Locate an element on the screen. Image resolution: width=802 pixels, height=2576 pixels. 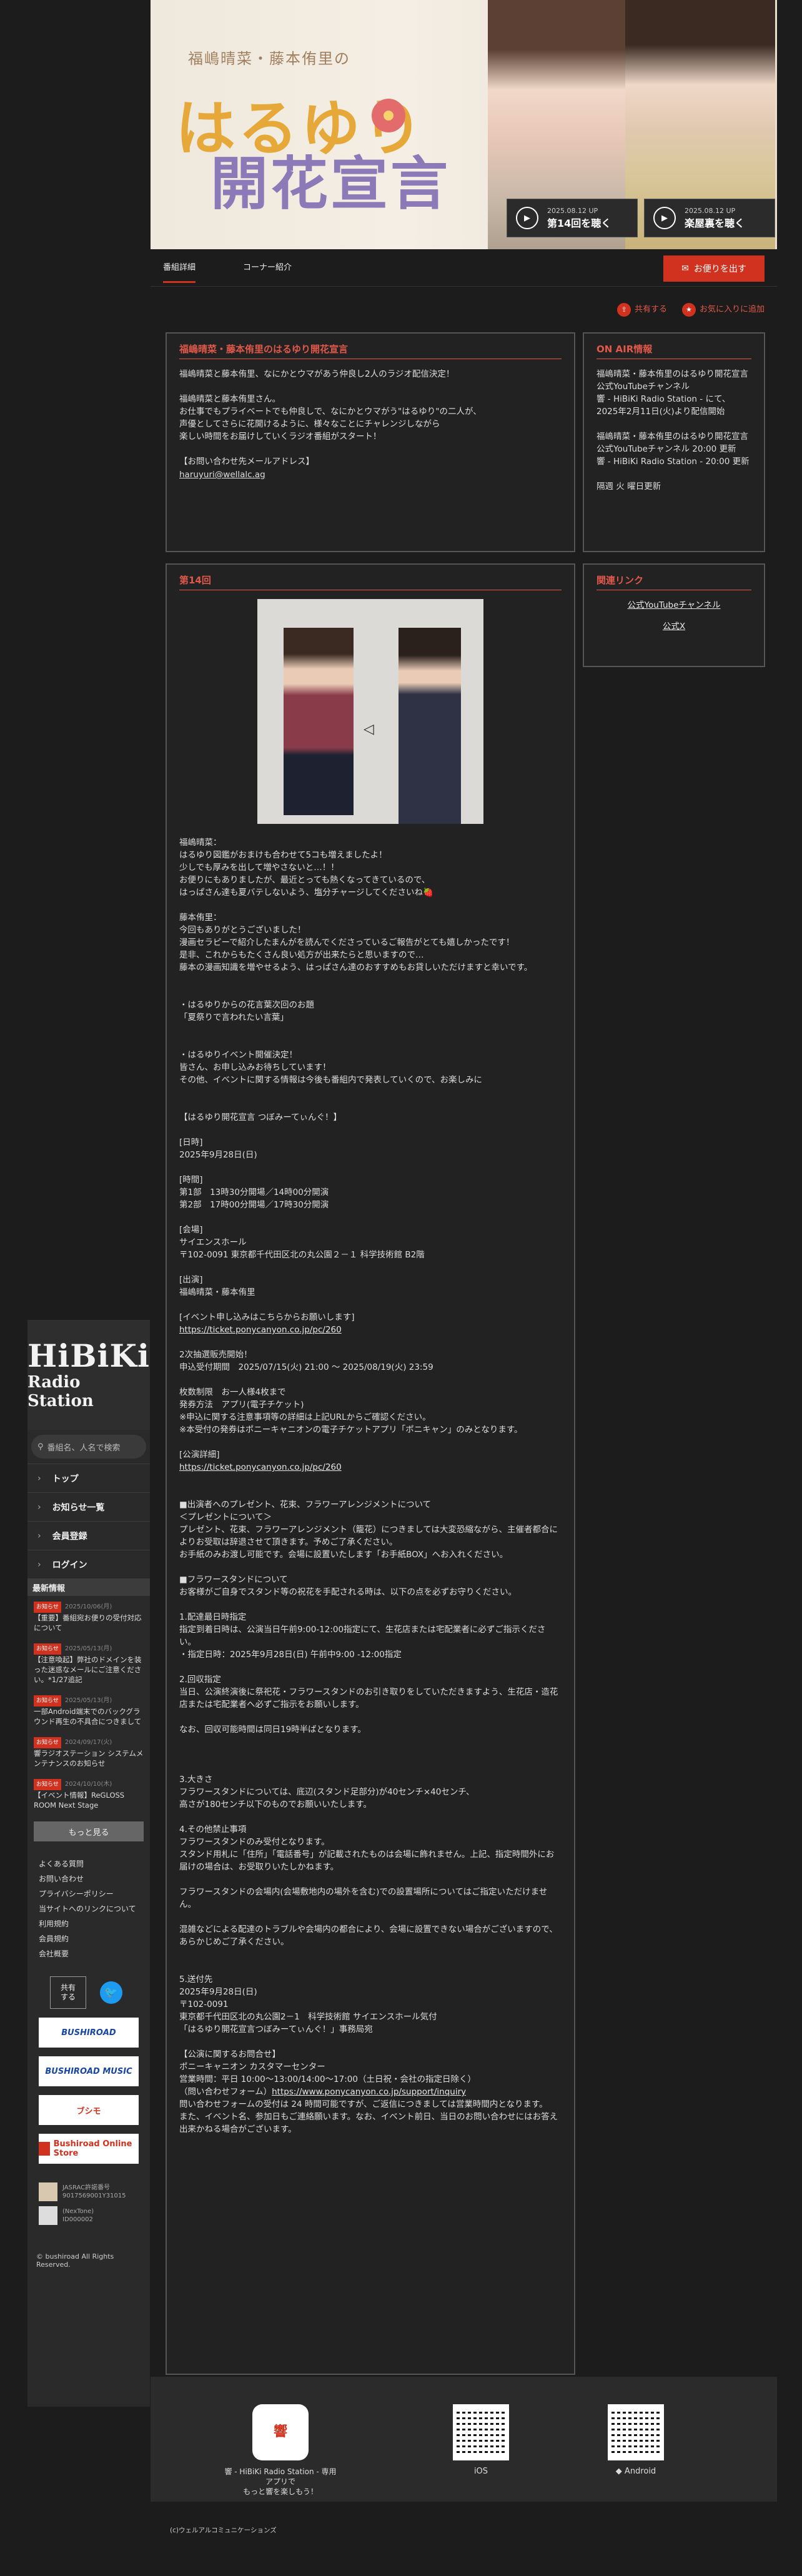
share-action: ⇪ 共有する is located at coordinates (641, 309).